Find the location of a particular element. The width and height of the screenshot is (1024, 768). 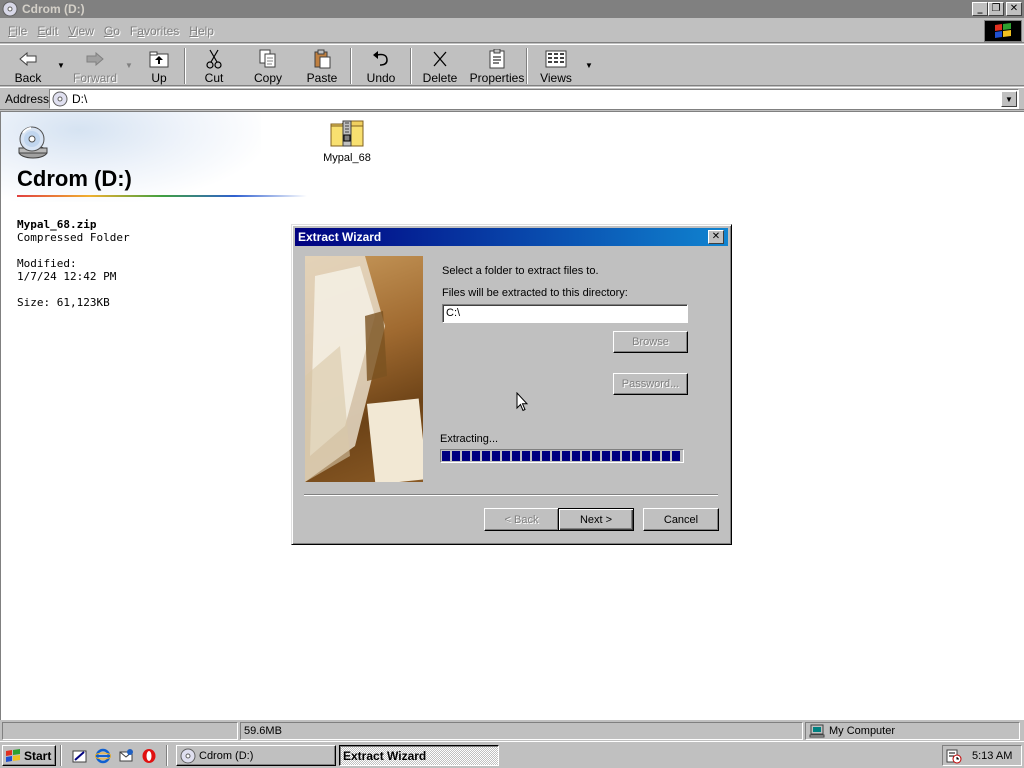

status-bar: 59.6MB My Computer is located at coordinates (512, 731).